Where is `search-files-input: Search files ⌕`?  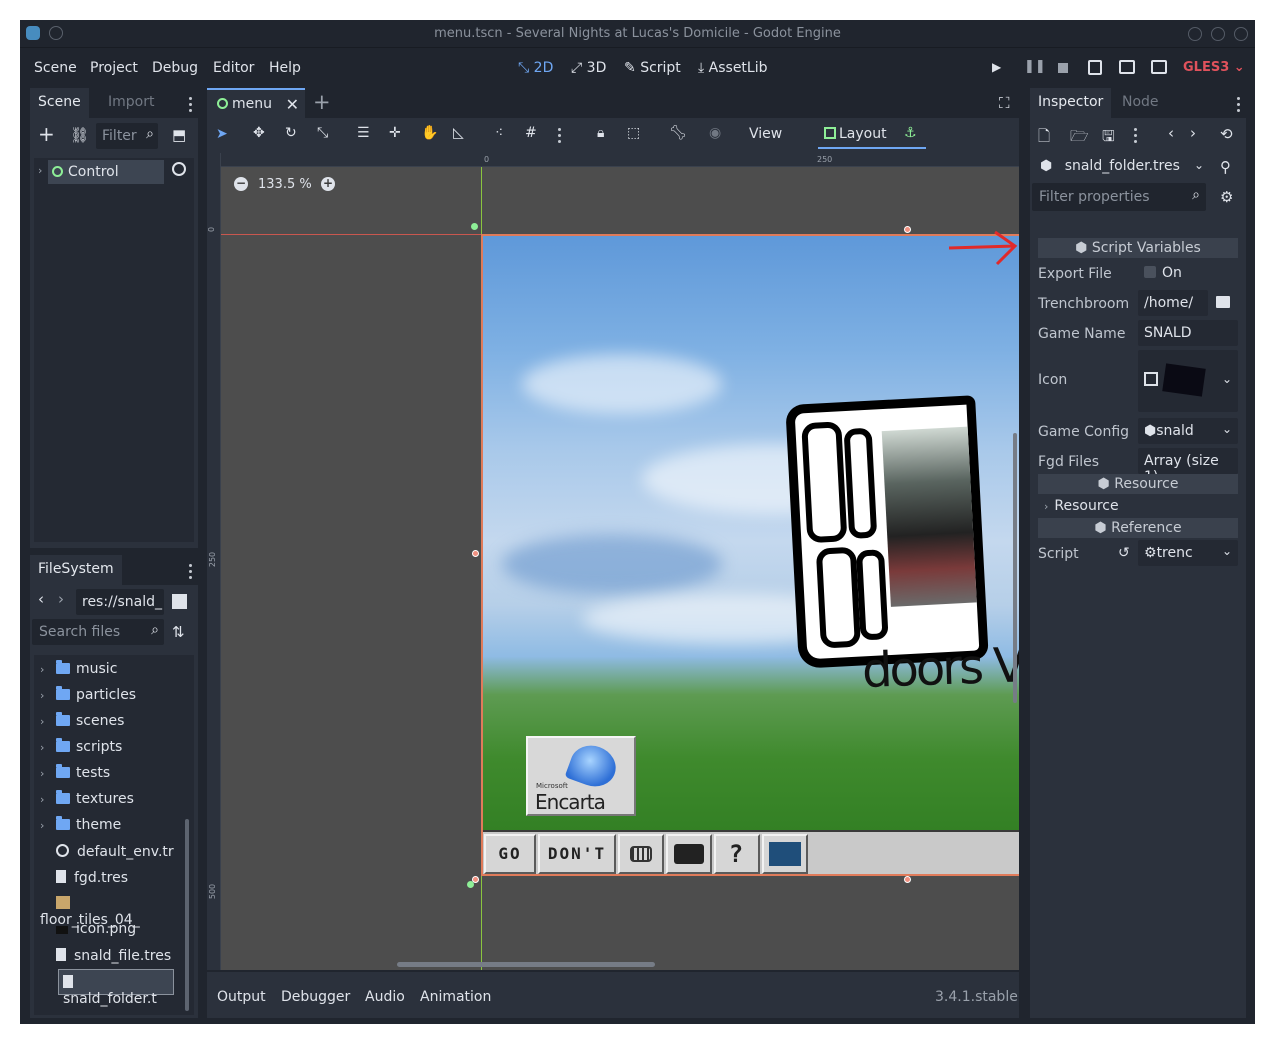
search-files-input: Search files ⌕ is located at coordinates (98, 632).